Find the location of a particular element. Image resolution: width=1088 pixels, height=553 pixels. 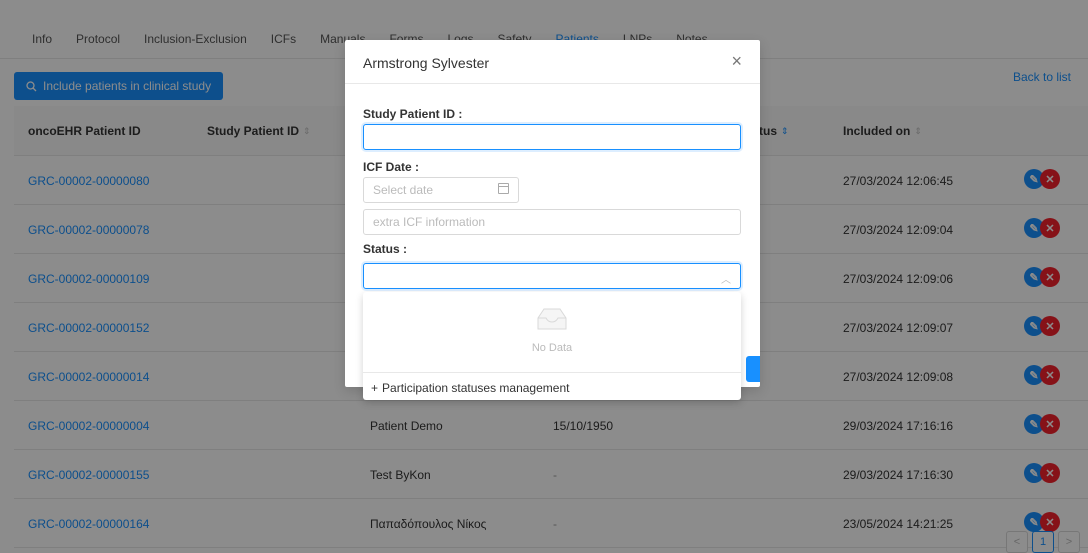

study-patient-id-input is located at coordinates (552, 137).